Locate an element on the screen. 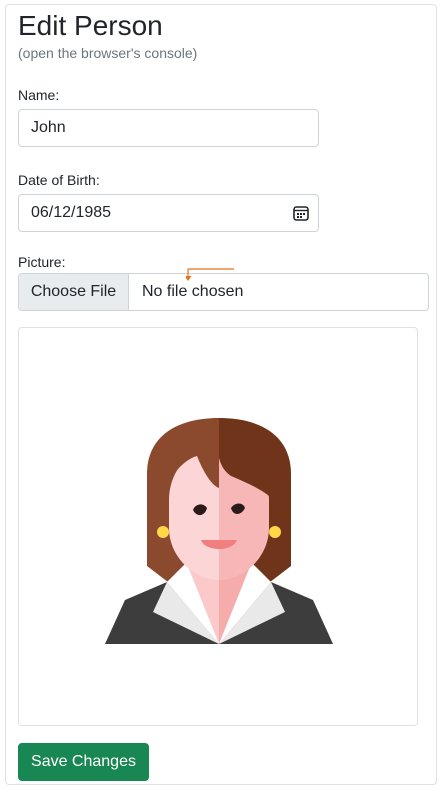 This screenshot has width=445, height=793. date-of-birth-label: Date of Birth: is located at coordinates (59, 180).